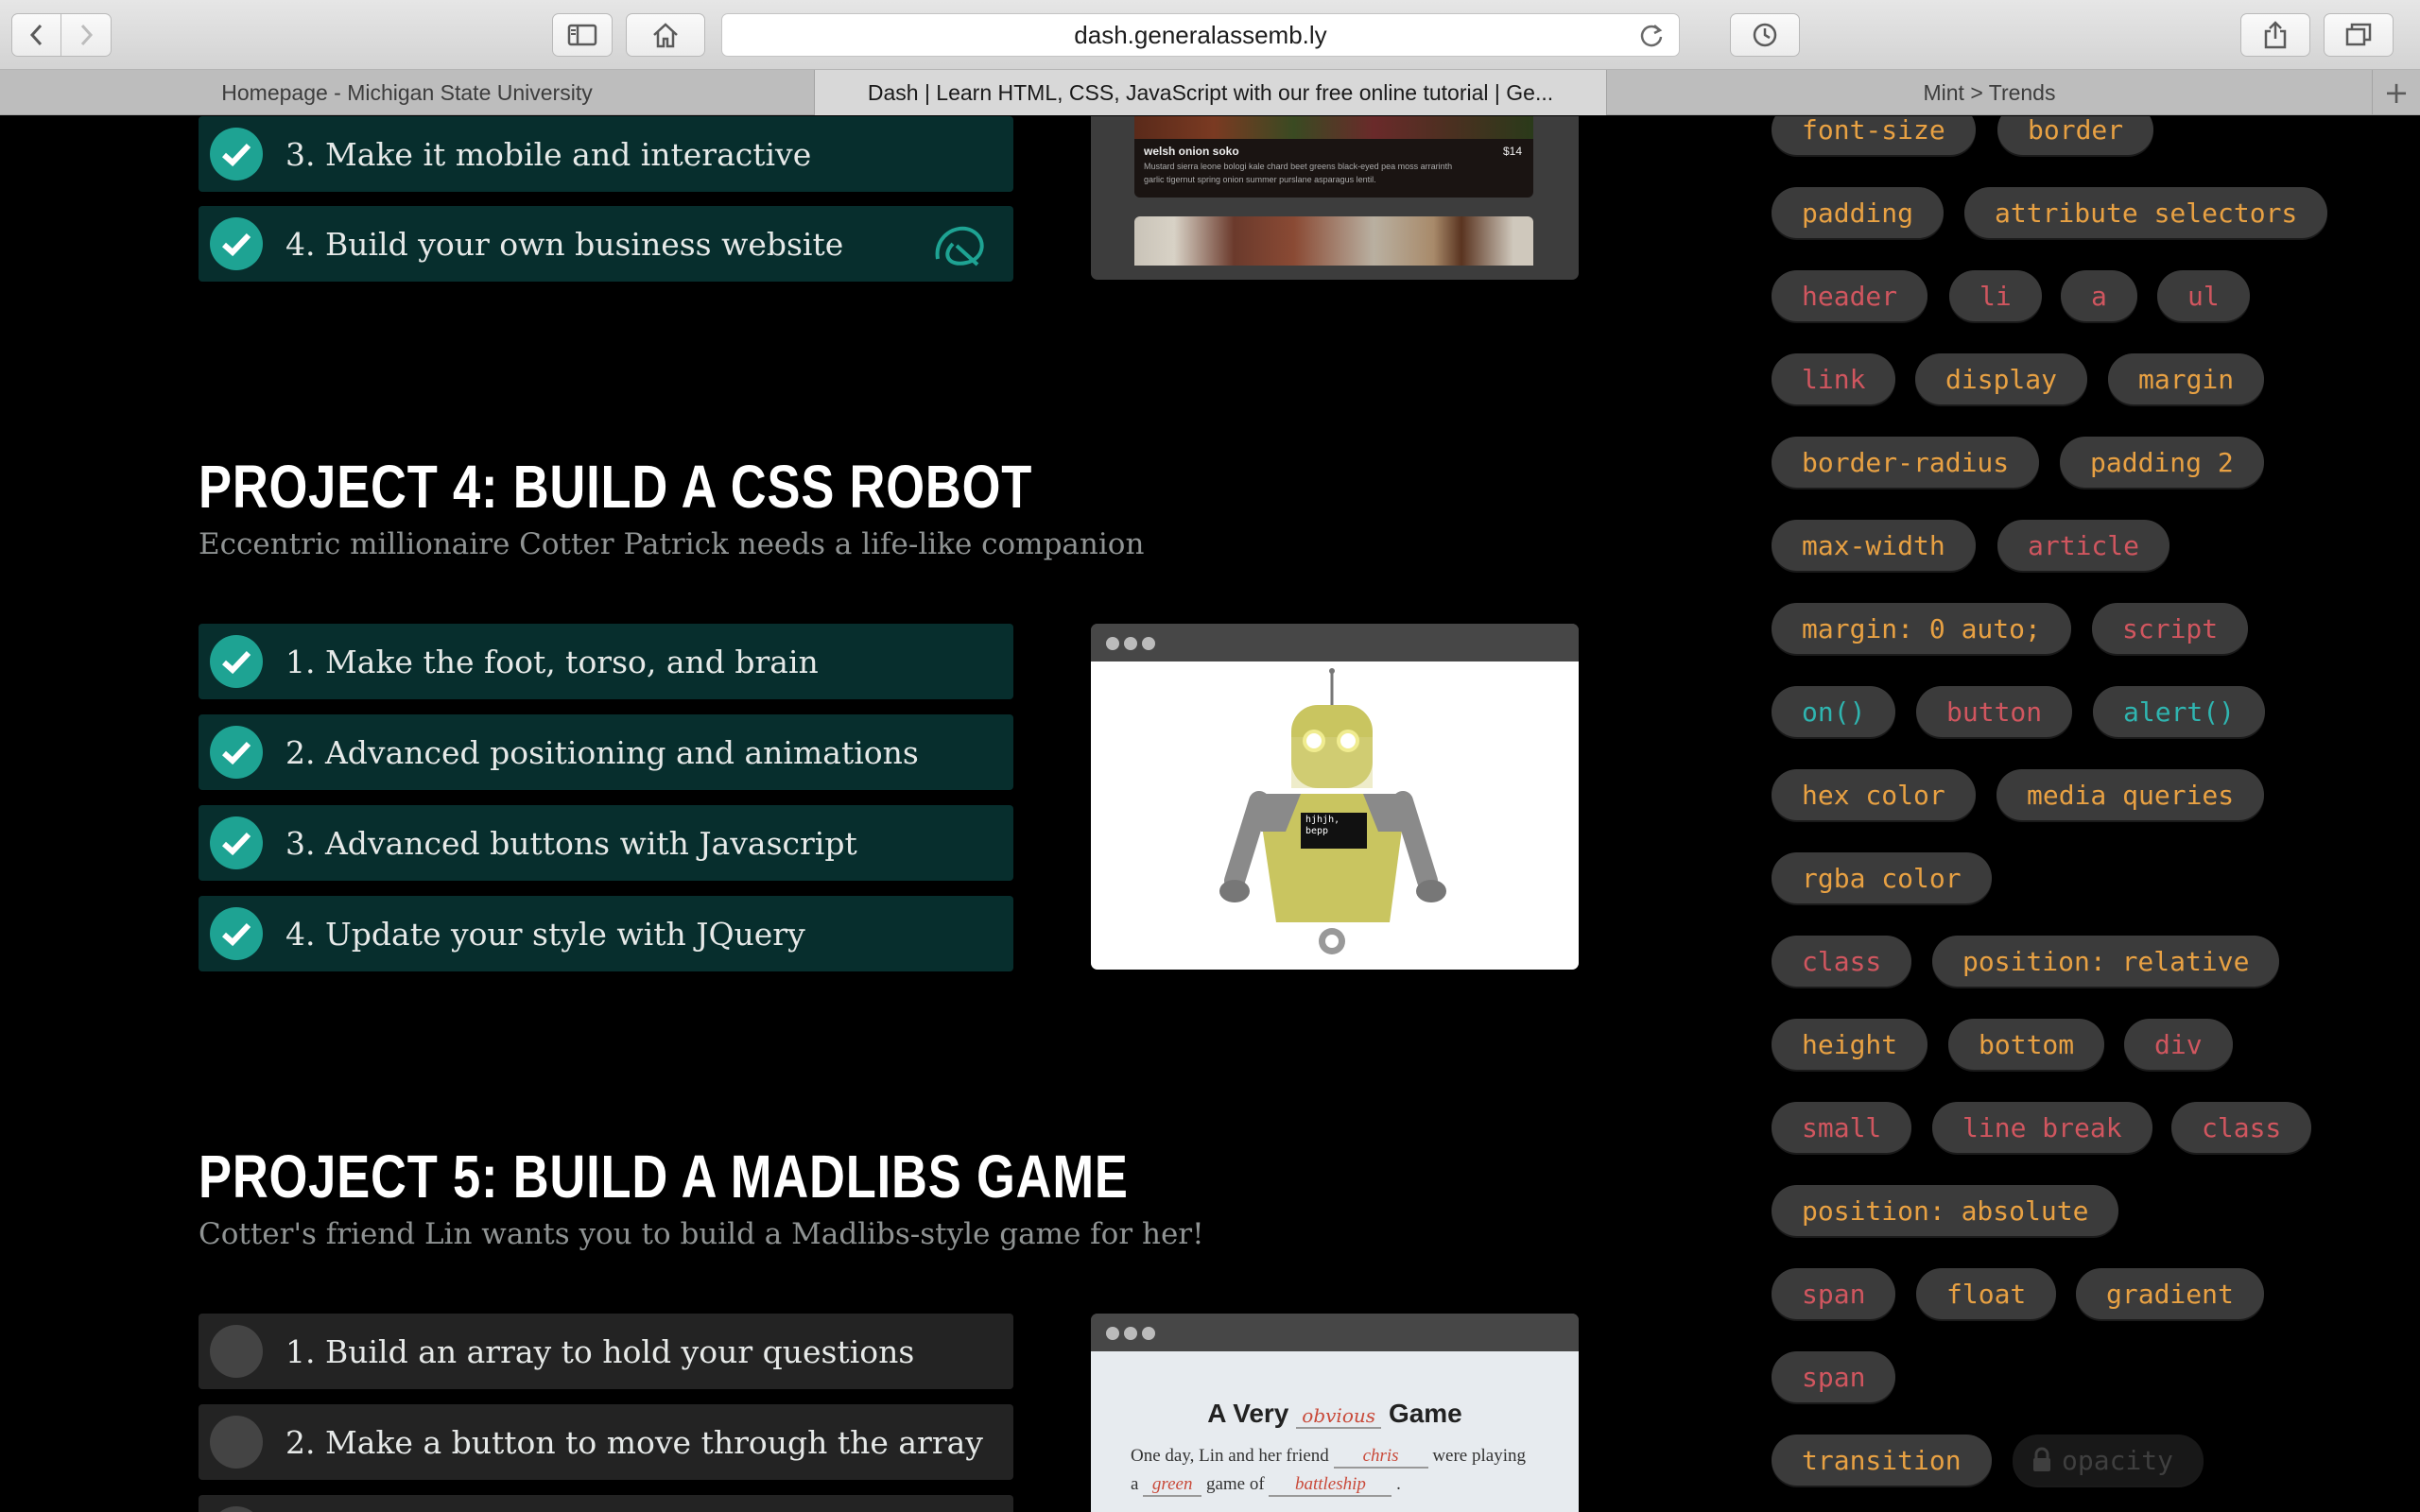  I want to click on lock-icon, so click(2042, 1459).